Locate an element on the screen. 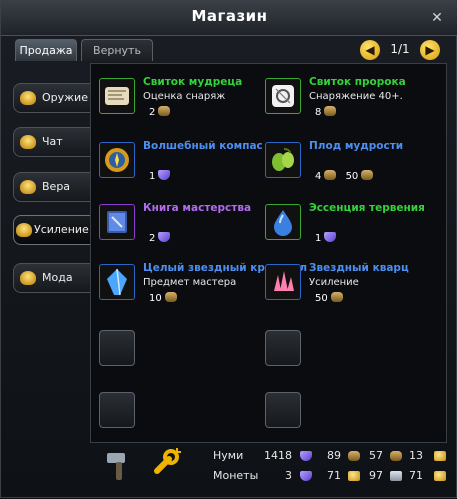 The width and height of the screenshot is (457, 499). item-name: Плод мудрости is located at coordinates (356, 146).